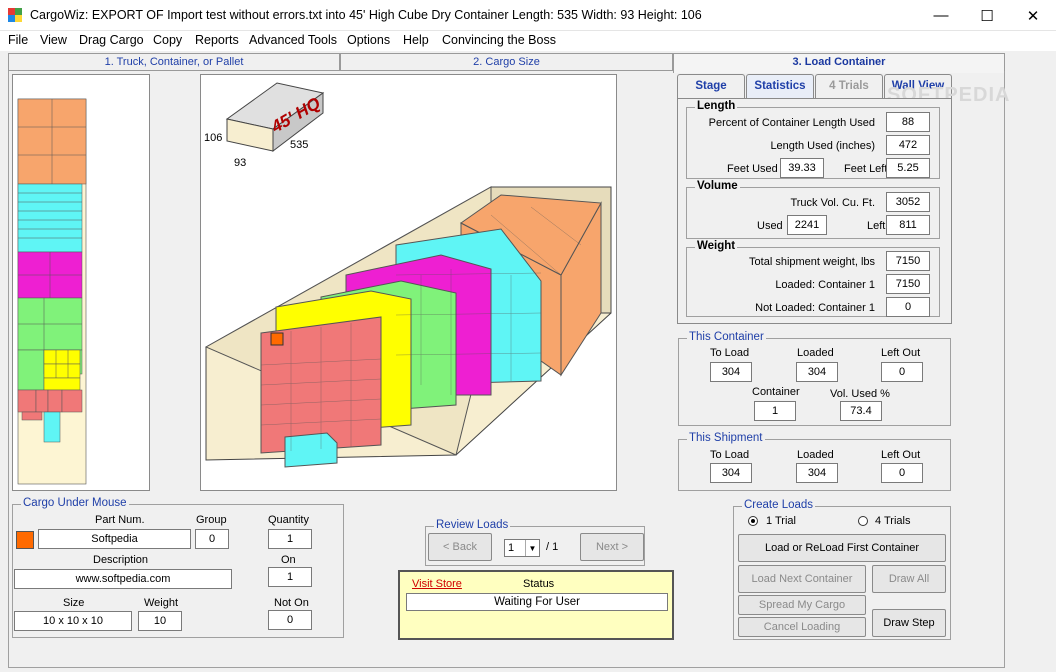 Image resolution: width=1056 pixels, height=672 pixels. What do you see at coordinates (908, 261) in the screenshot?
I see `total-weight-field: 7150` at bounding box center [908, 261].